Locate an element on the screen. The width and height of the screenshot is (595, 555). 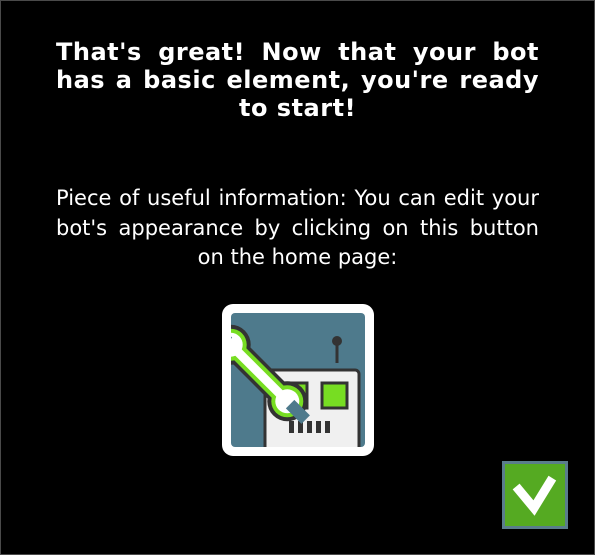
checkmark-icon is located at coordinates (534, 495).